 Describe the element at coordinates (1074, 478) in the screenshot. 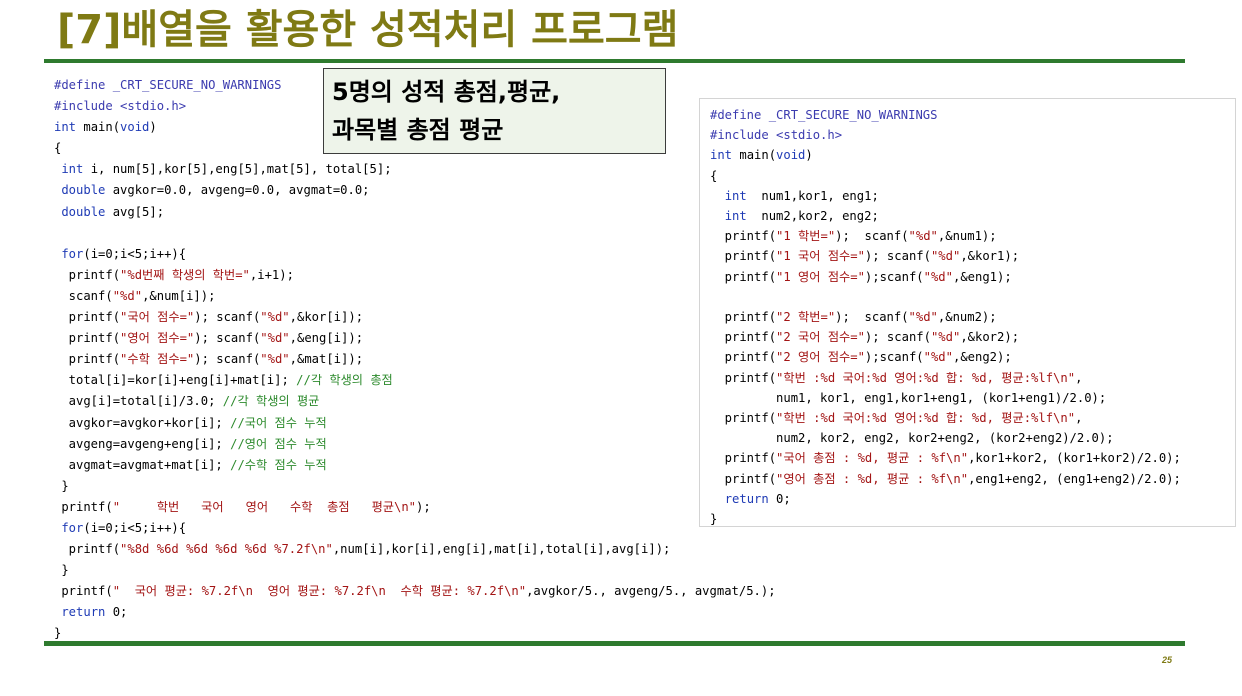

I see `code-text: ,eng1+eng2, (eng1+eng2)/2.0);` at that location.